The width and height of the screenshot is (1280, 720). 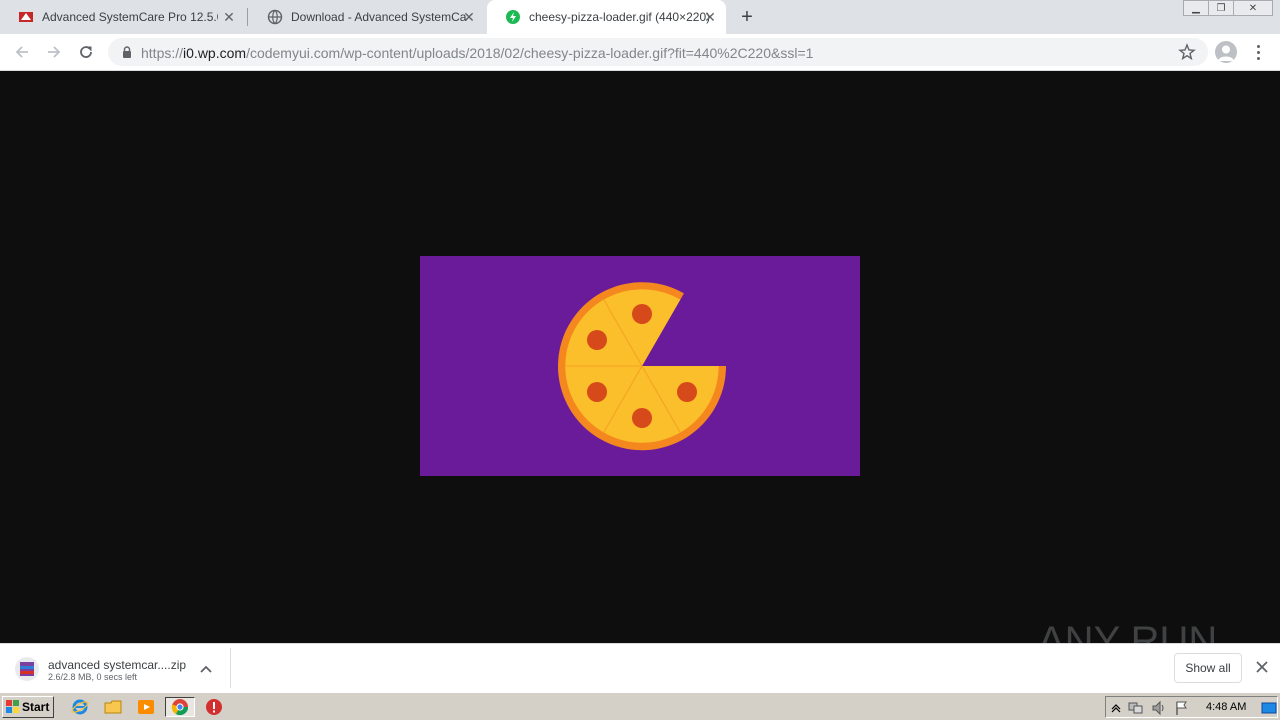 I want to click on taskbar-clock: 4:48 AM, so click(x=1226, y=707).